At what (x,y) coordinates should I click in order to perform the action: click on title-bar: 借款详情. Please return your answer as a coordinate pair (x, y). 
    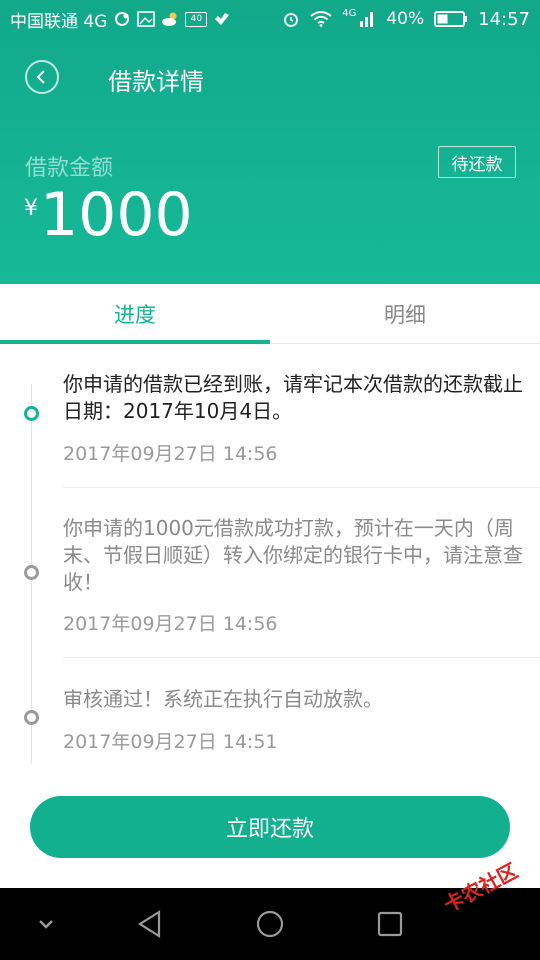
    Looking at the image, I should click on (270, 78).